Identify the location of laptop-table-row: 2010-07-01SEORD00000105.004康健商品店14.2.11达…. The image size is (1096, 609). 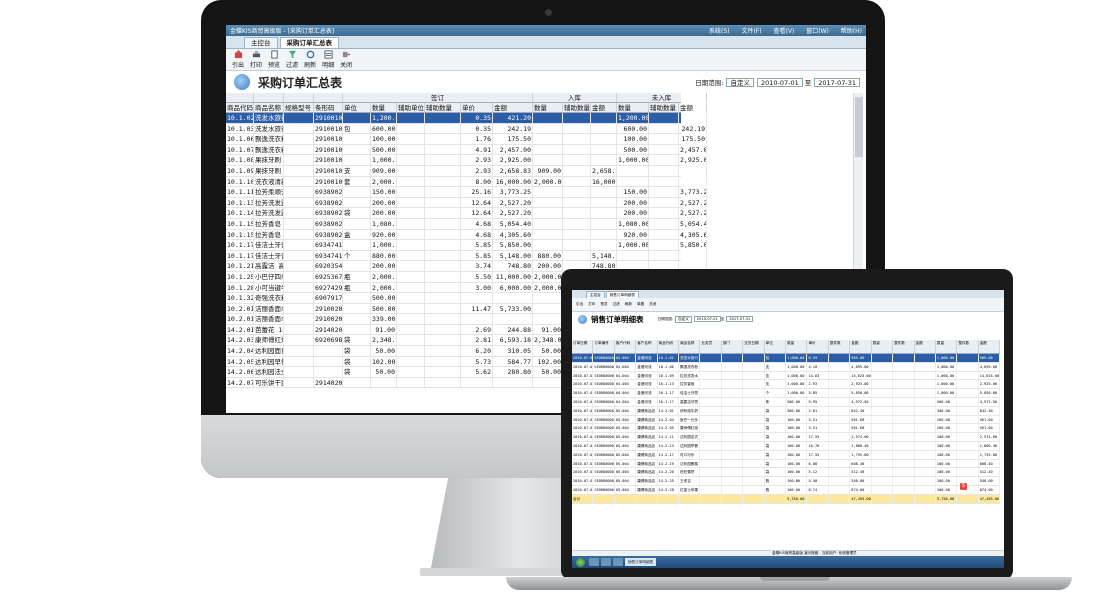
(786, 437).